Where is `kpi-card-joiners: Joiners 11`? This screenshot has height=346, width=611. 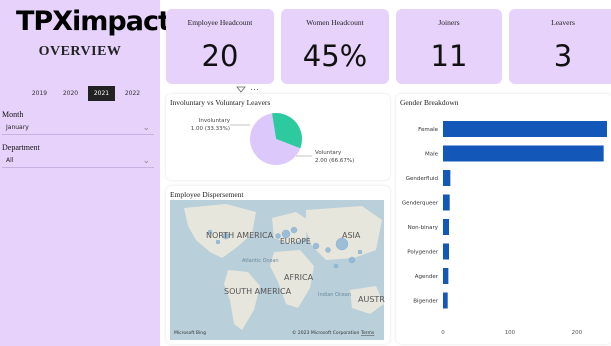 kpi-card-joiners: Joiners 11 is located at coordinates (449, 46).